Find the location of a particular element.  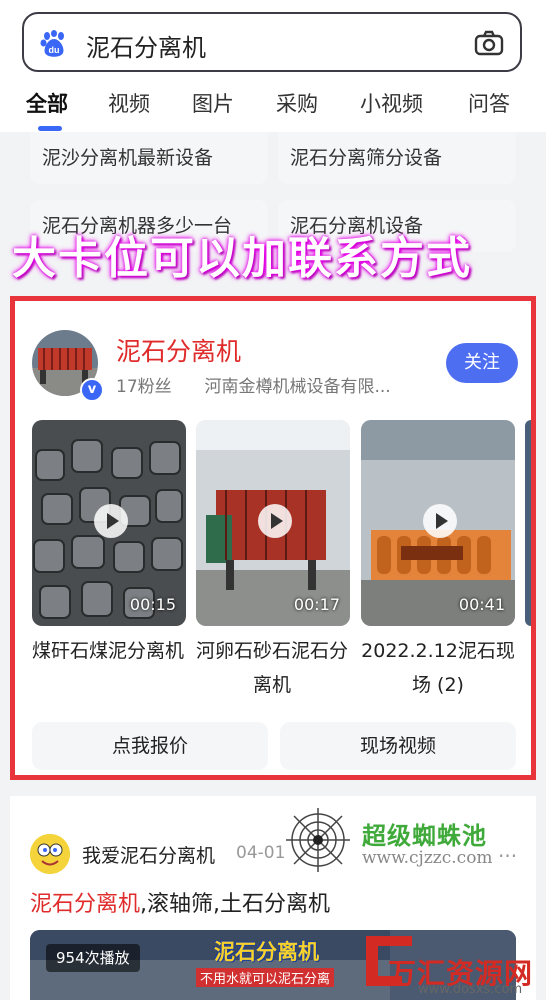

suggestion-item: 泥沙分离机最新设备 is located at coordinates (149, 158).